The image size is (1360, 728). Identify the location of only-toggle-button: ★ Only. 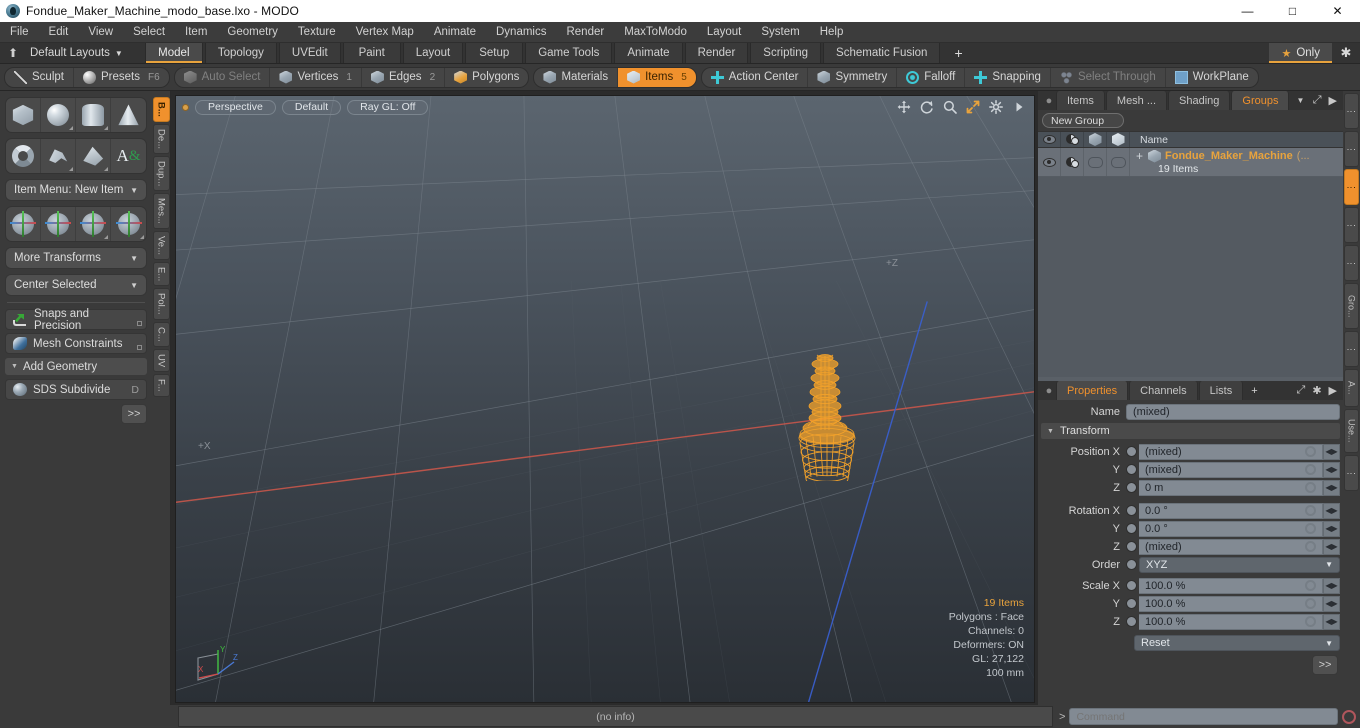
(1300, 53).